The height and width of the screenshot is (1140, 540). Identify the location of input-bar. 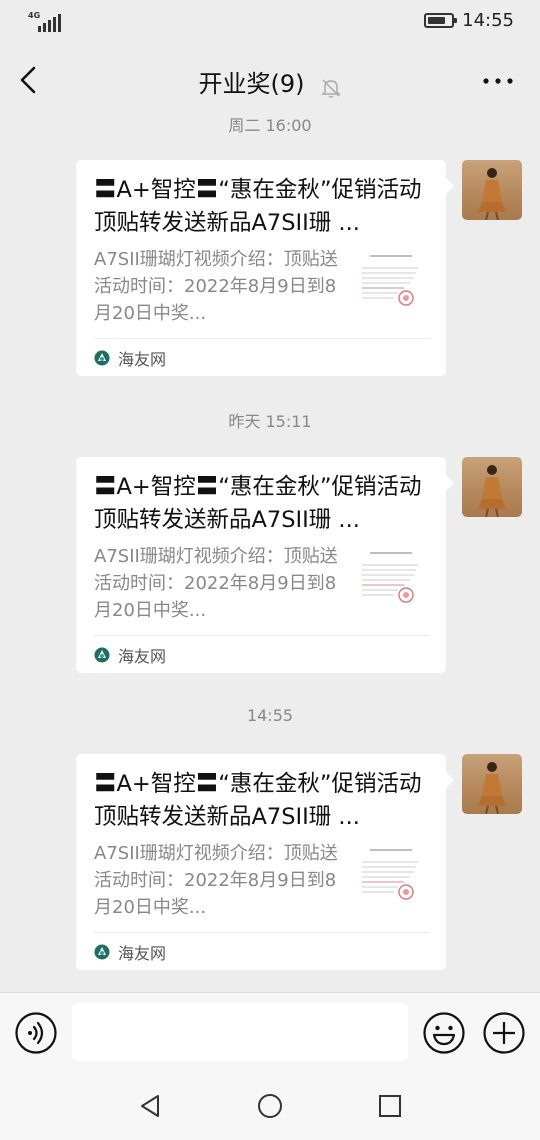
(270, 1032).